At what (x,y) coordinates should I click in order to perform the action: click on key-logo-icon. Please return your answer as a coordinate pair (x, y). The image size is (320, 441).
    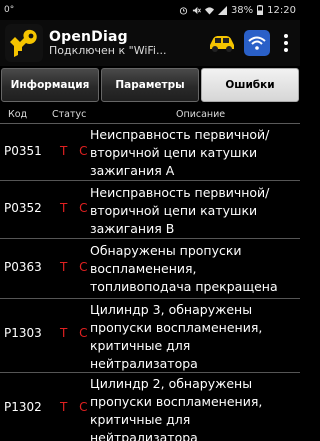
    Looking at the image, I should click on (24, 43).